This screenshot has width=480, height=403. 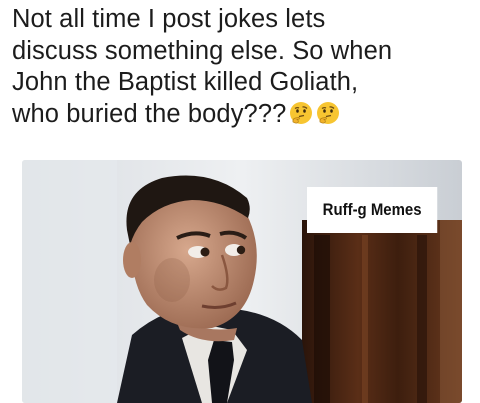 I want to click on caption-line-4-wrap: who buried the body???, so click(x=242, y=115).